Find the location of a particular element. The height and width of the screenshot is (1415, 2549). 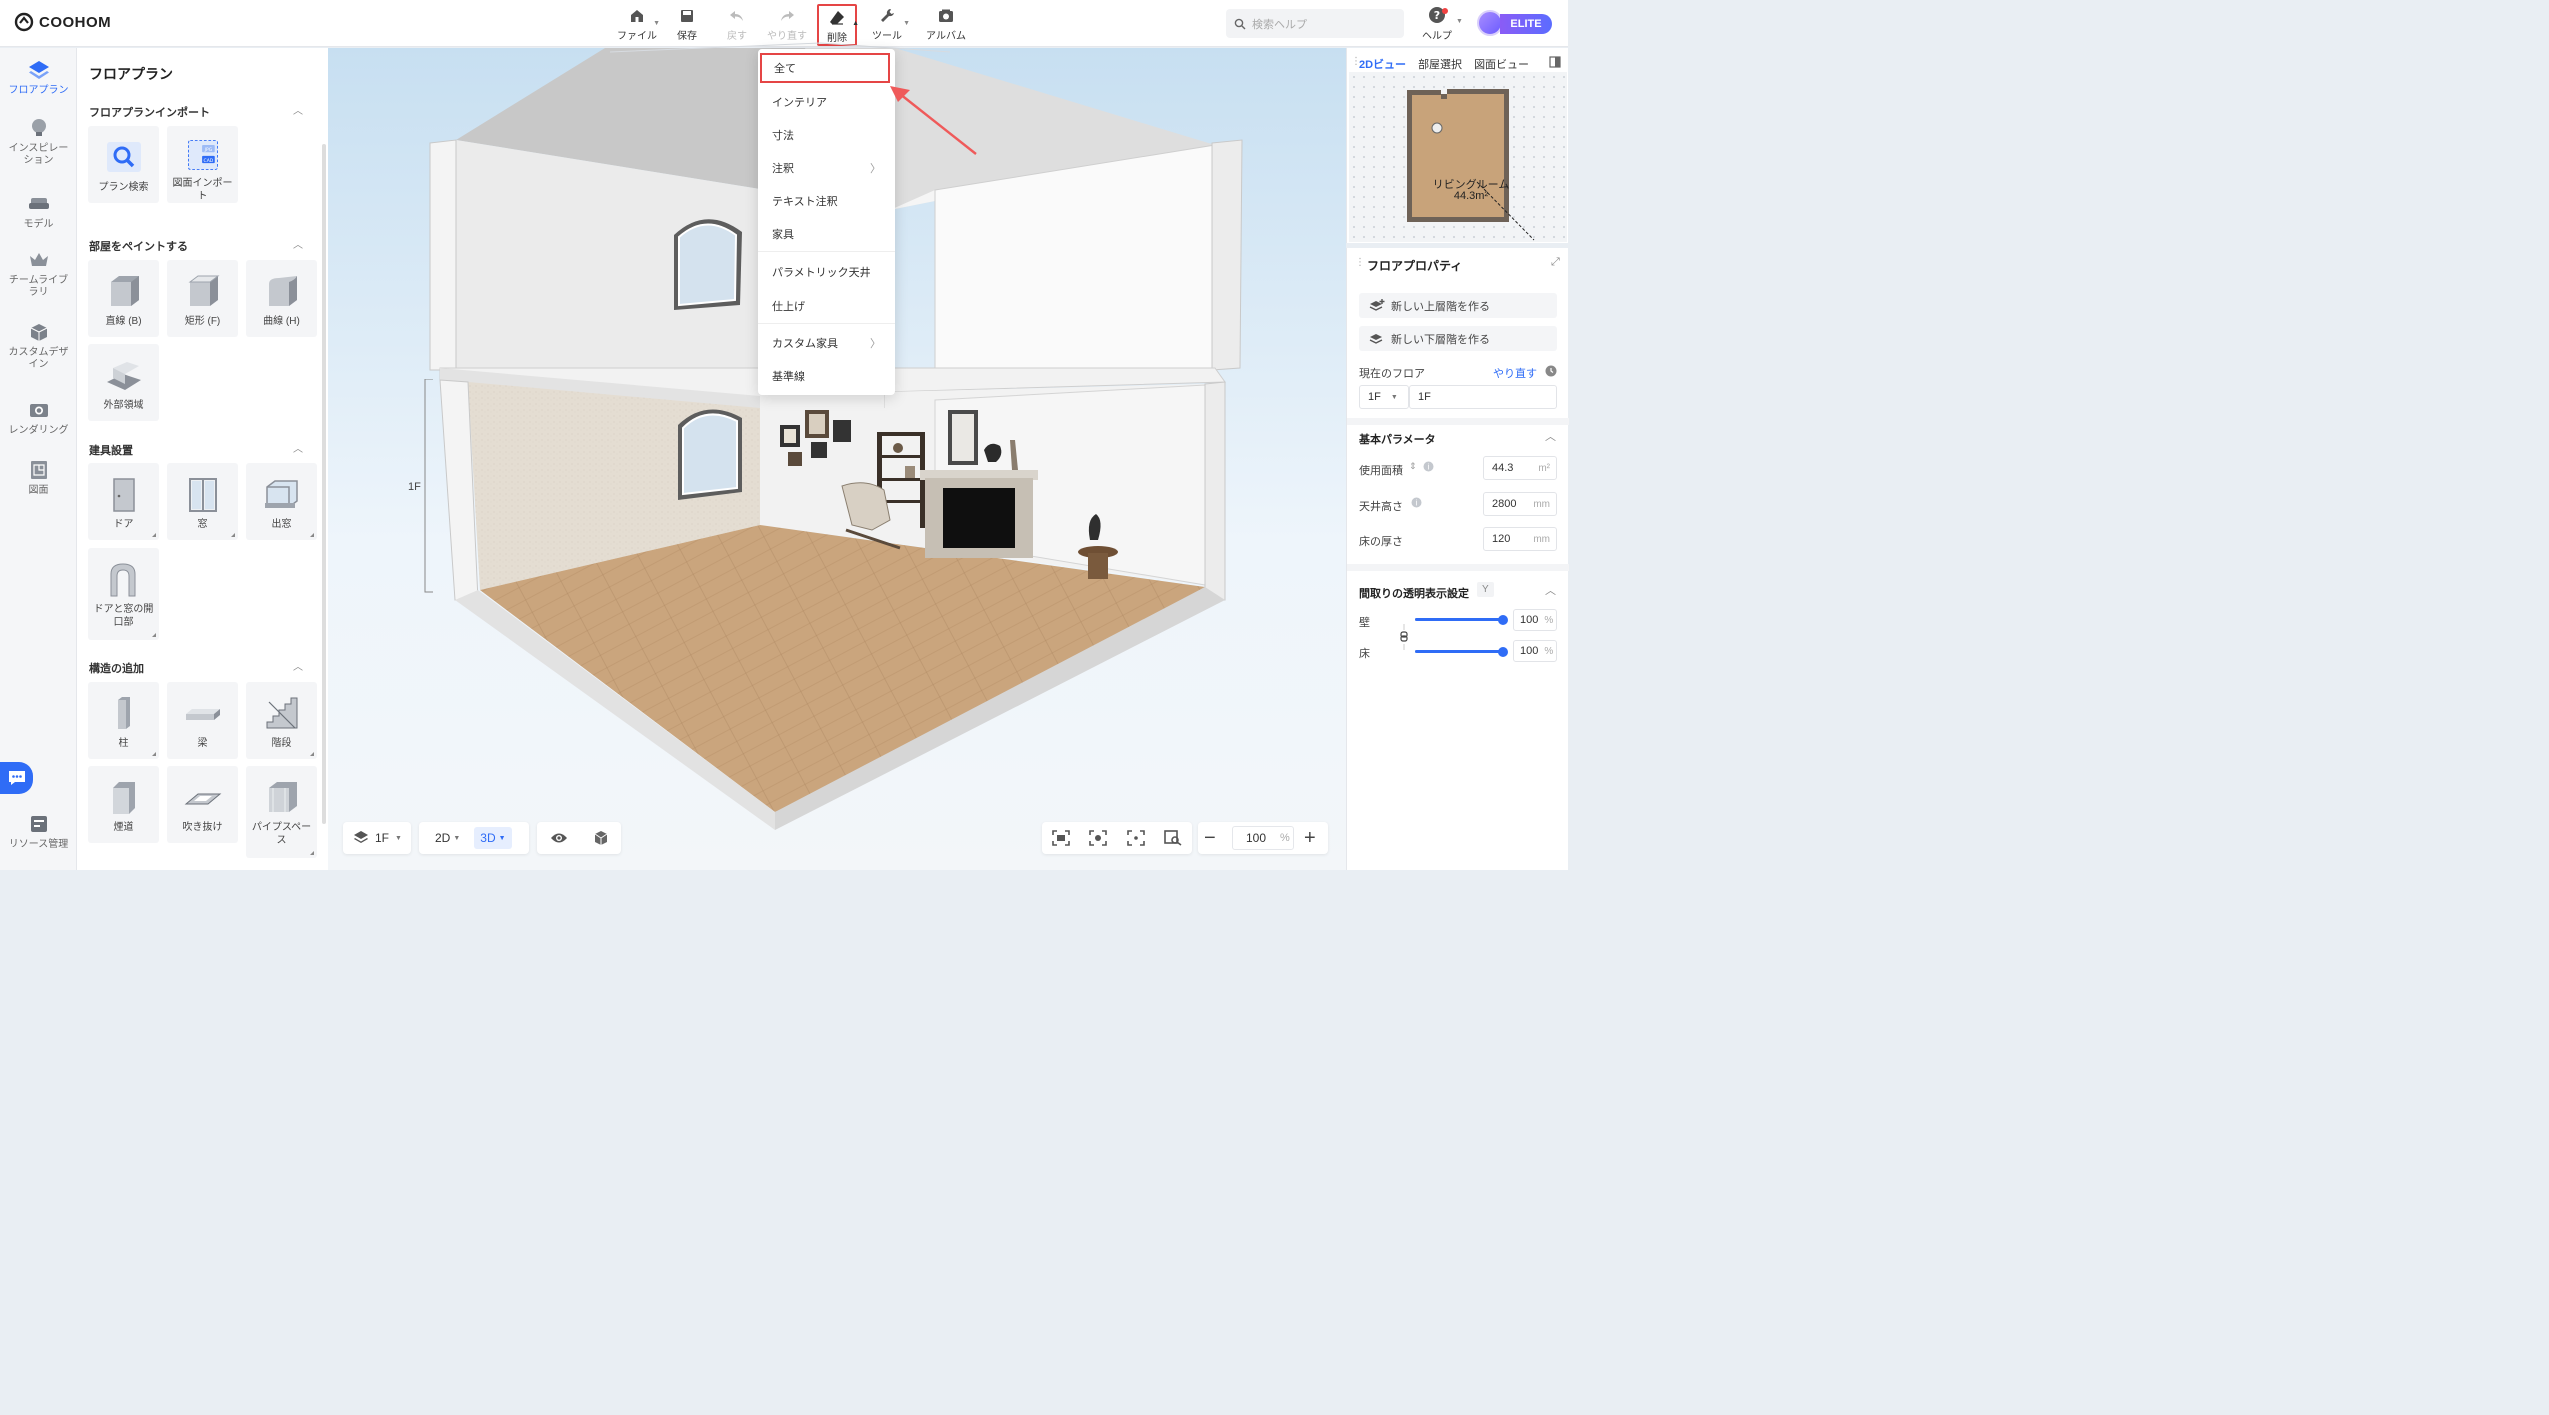

floor-selector: 1F ▼ is located at coordinates (377, 838).